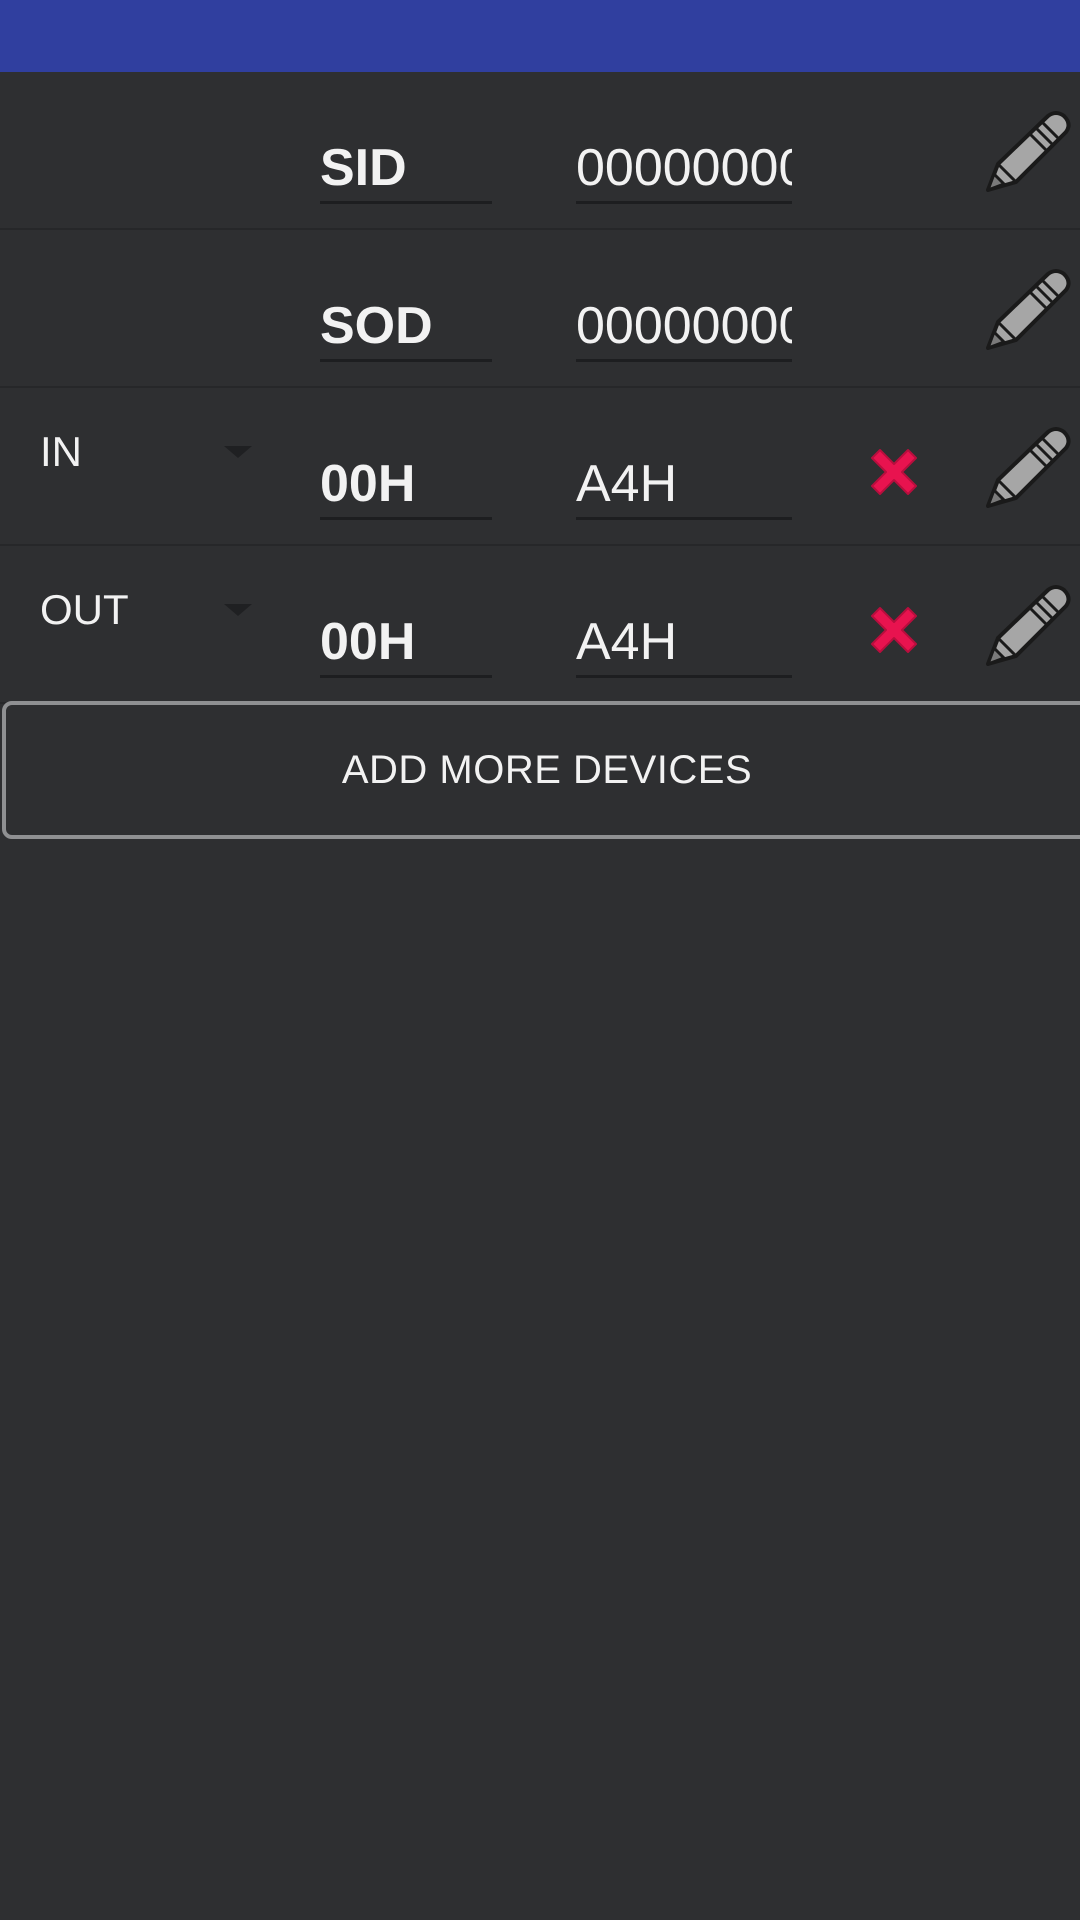 The height and width of the screenshot is (1920, 1080). What do you see at coordinates (406, 168) in the screenshot?
I see `sid-label-field: SID` at bounding box center [406, 168].